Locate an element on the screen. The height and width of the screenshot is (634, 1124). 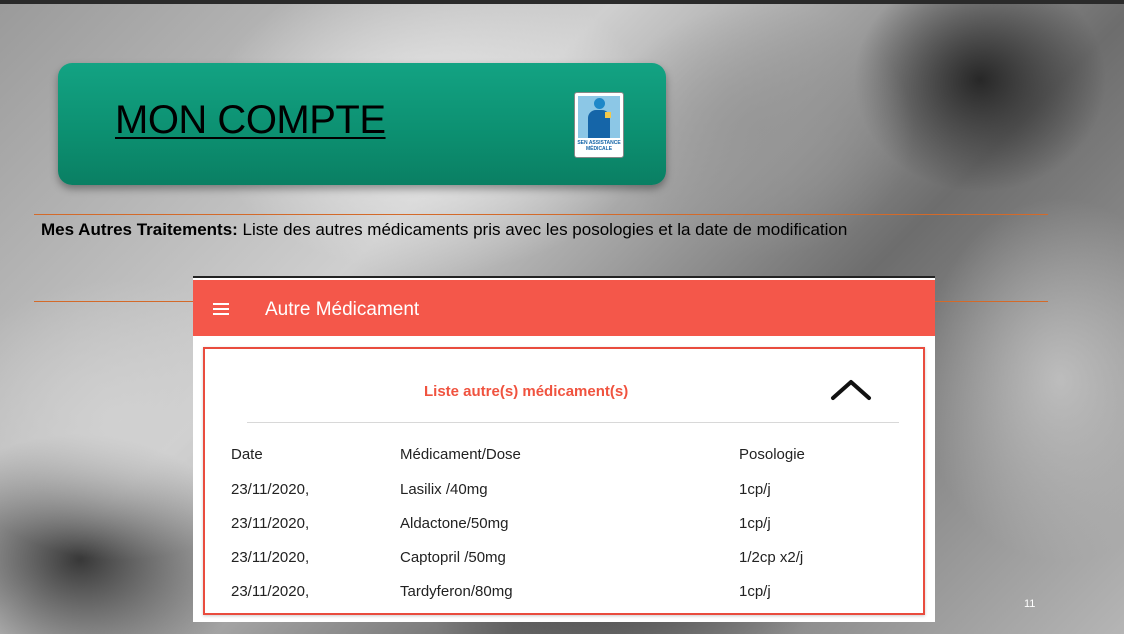
logo-text: SEN ASSISTANCE MÉDICALE is located at coordinates (599, 146).